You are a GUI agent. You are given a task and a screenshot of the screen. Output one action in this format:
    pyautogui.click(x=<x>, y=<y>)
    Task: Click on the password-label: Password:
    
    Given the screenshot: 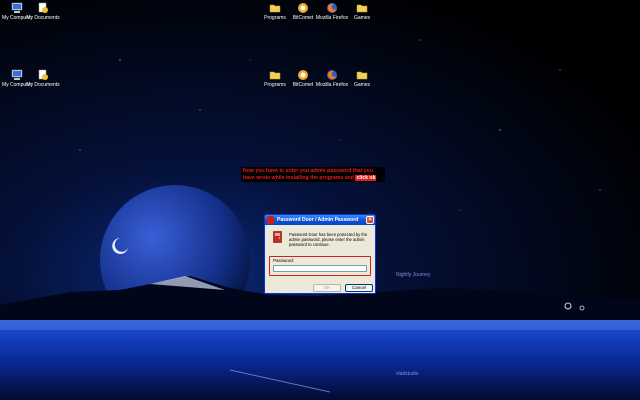 What is the action you would take?
    pyautogui.click(x=284, y=260)
    